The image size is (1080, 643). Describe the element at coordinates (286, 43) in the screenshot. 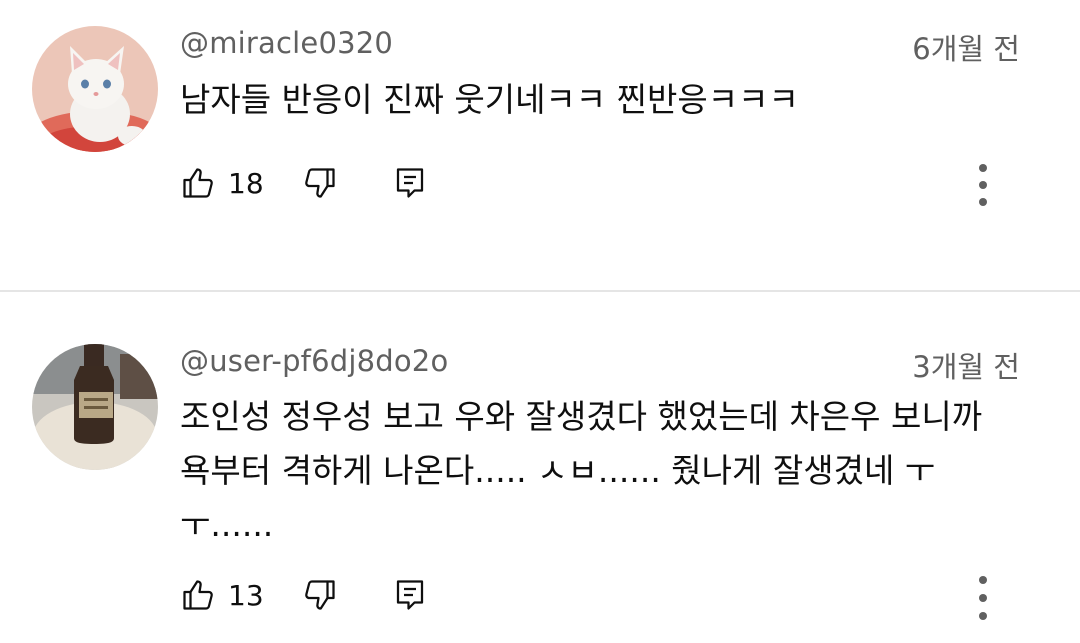

I see `comment-username: @miracle0320` at that location.